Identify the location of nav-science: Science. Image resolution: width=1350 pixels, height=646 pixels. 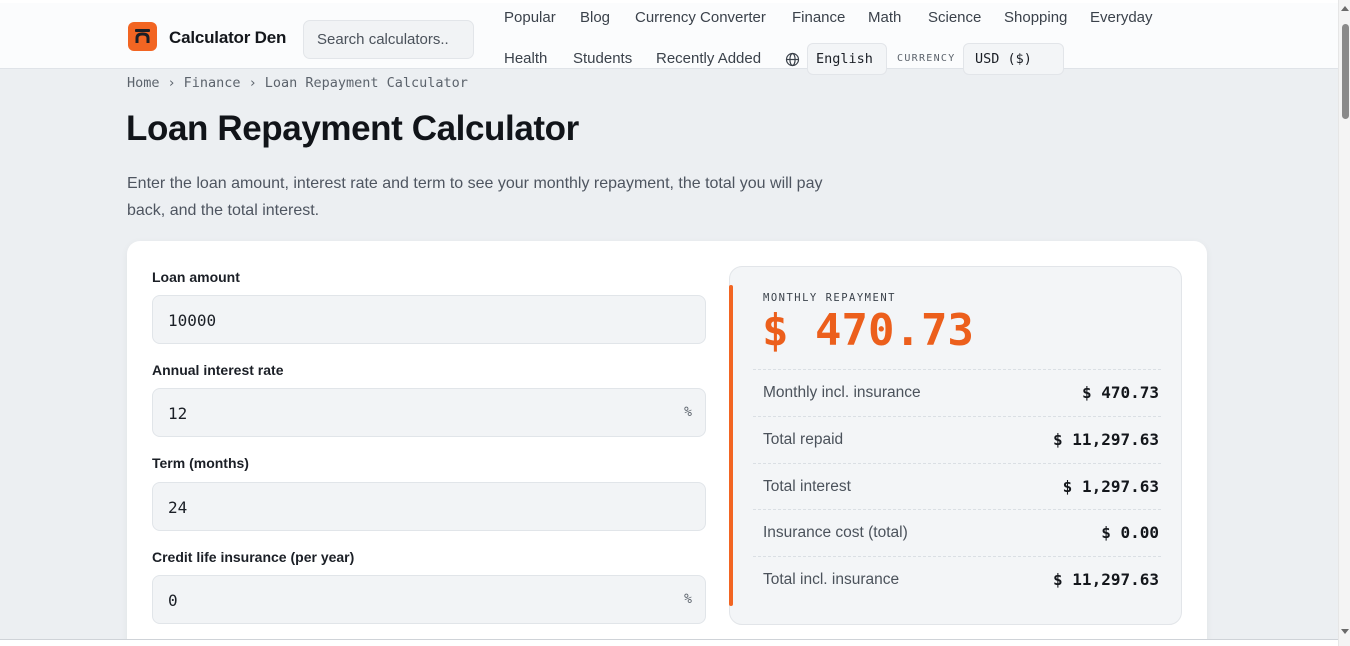
(954, 17).